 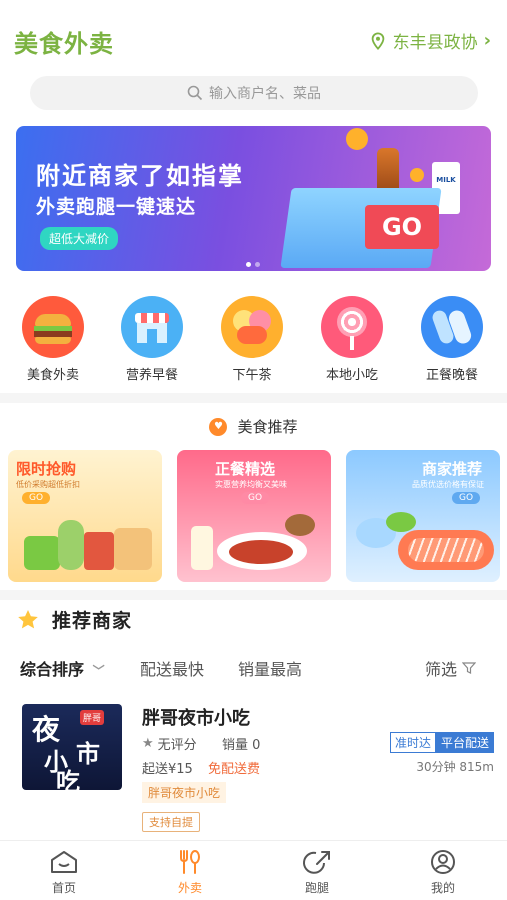 I want to click on card-flash-sale: 限时抢购 低价采购超低折扣 GO, so click(x=85, y=516).